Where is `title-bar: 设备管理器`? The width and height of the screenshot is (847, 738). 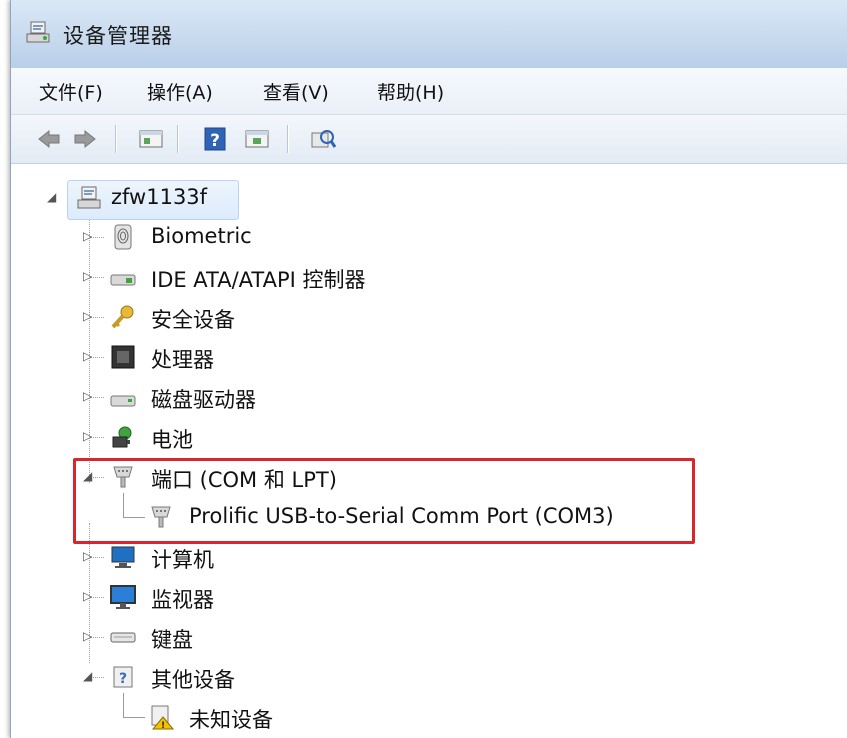 title-bar: 设备管理器 is located at coordinates (429, 34).